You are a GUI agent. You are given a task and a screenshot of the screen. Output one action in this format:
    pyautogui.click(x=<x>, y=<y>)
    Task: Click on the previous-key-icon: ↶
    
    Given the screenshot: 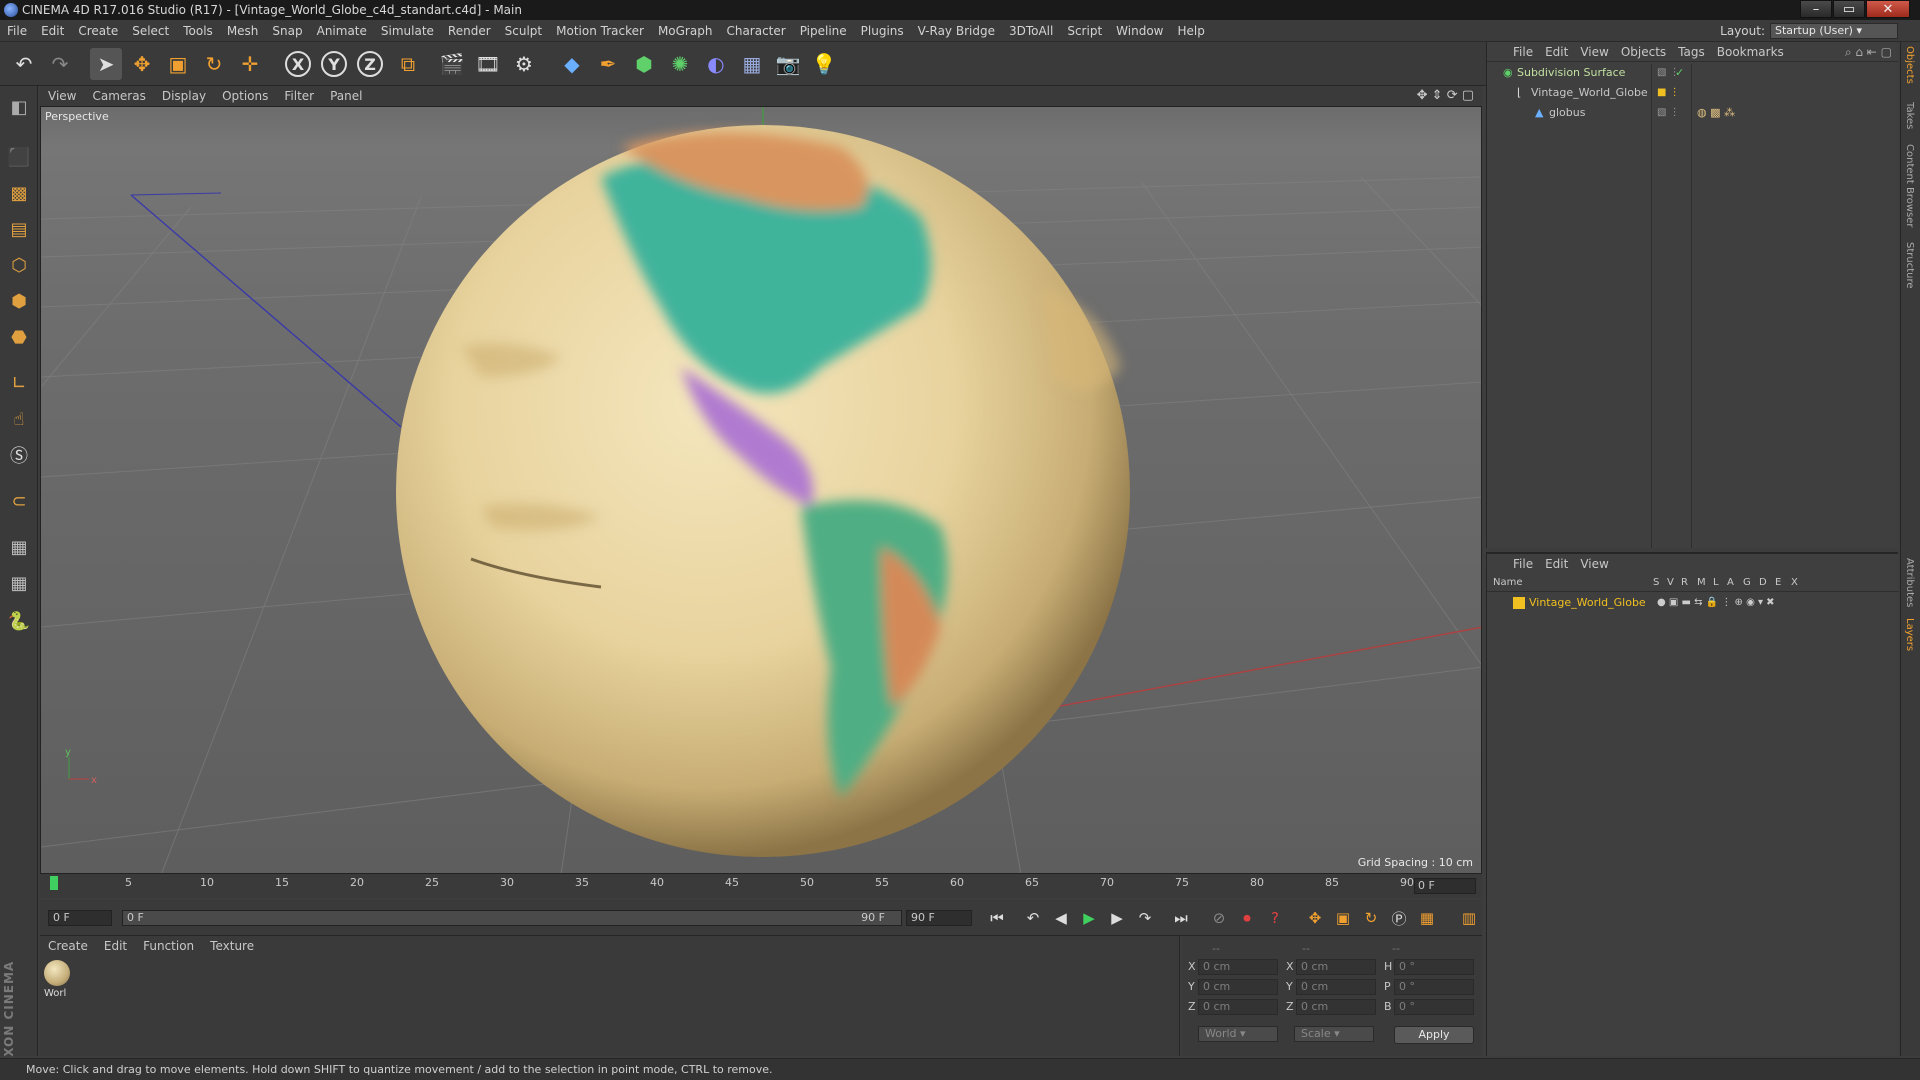 What is the action you would take?
    pyautogui.click(x=1033, y=918)
    